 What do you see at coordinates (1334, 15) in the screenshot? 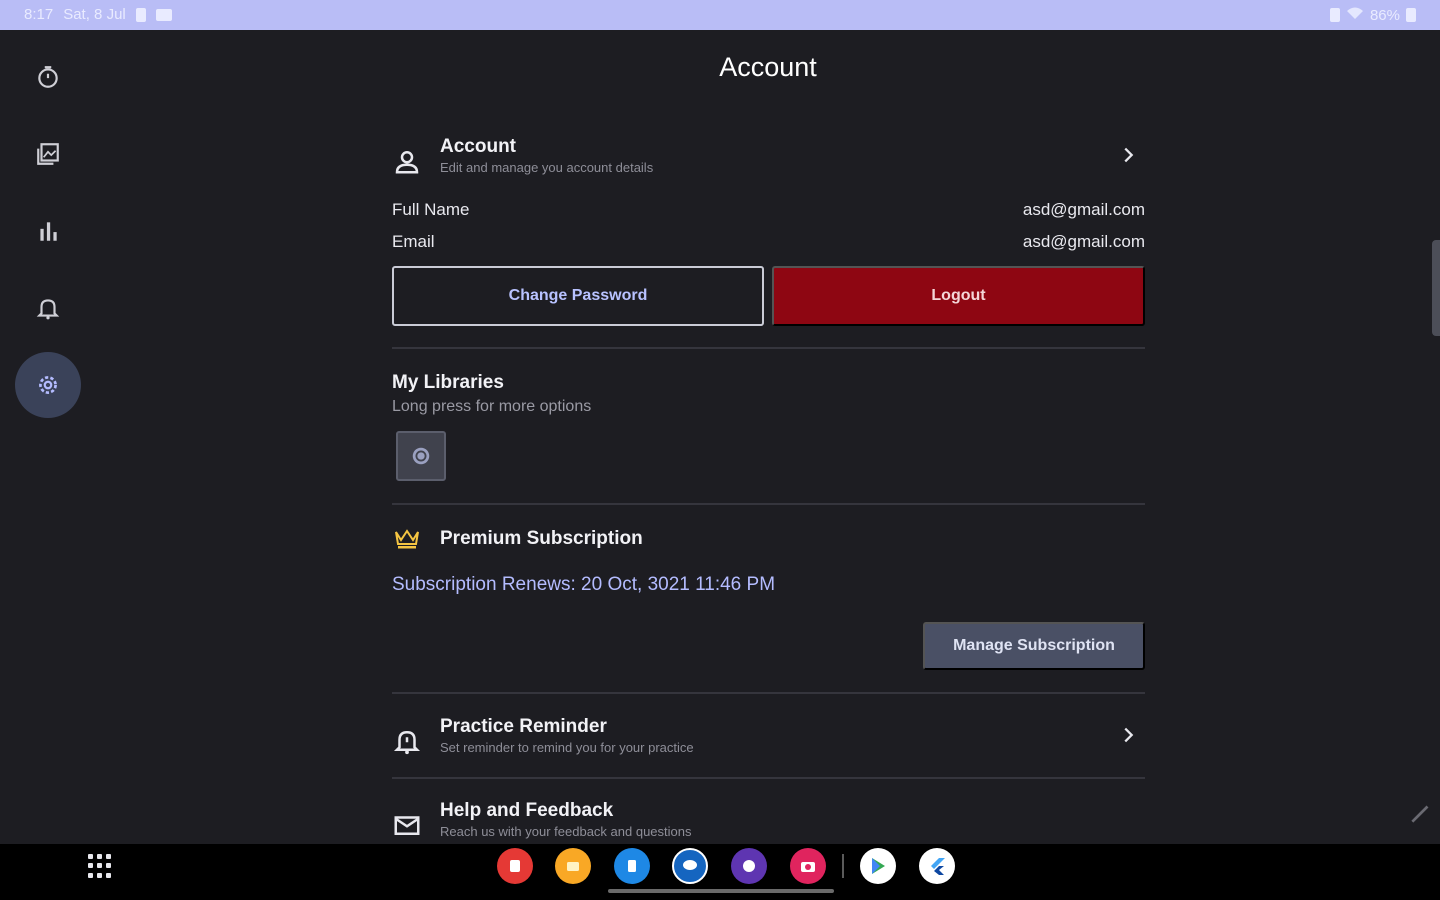
I see `vibrate-icon` at bounding box center [1334, 15].